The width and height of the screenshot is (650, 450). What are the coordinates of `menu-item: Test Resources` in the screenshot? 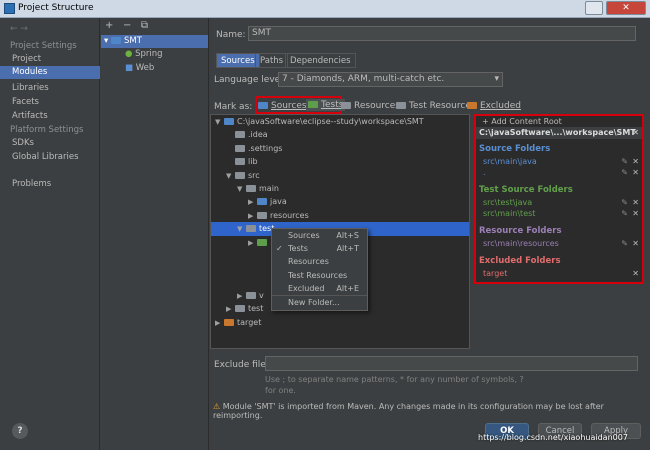 It's located at (319, 275).